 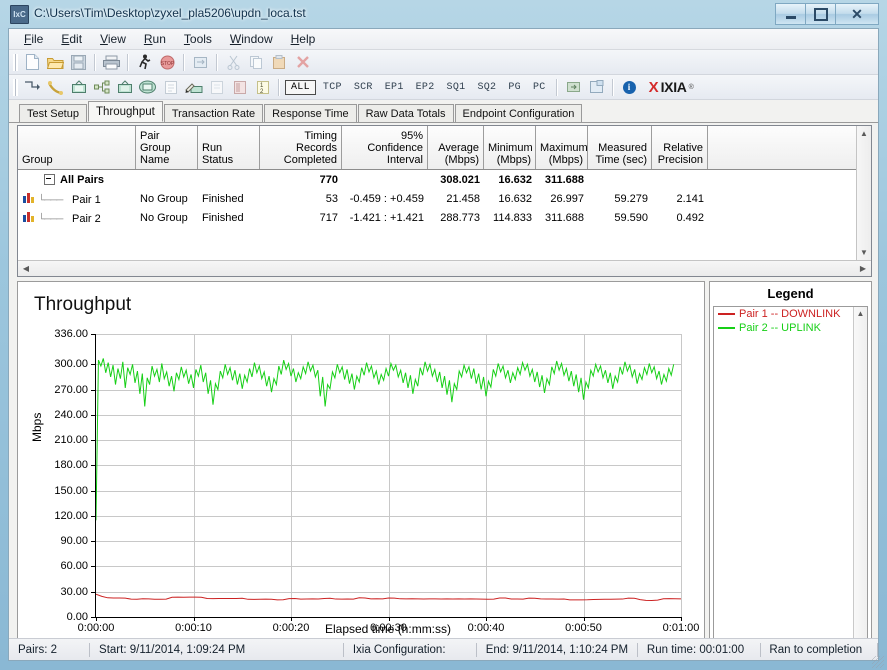 What do you see at coordinates (71, 39) in the screenshot?
I see `menu-item-edit: Edit` at bounding box center [71, 39].